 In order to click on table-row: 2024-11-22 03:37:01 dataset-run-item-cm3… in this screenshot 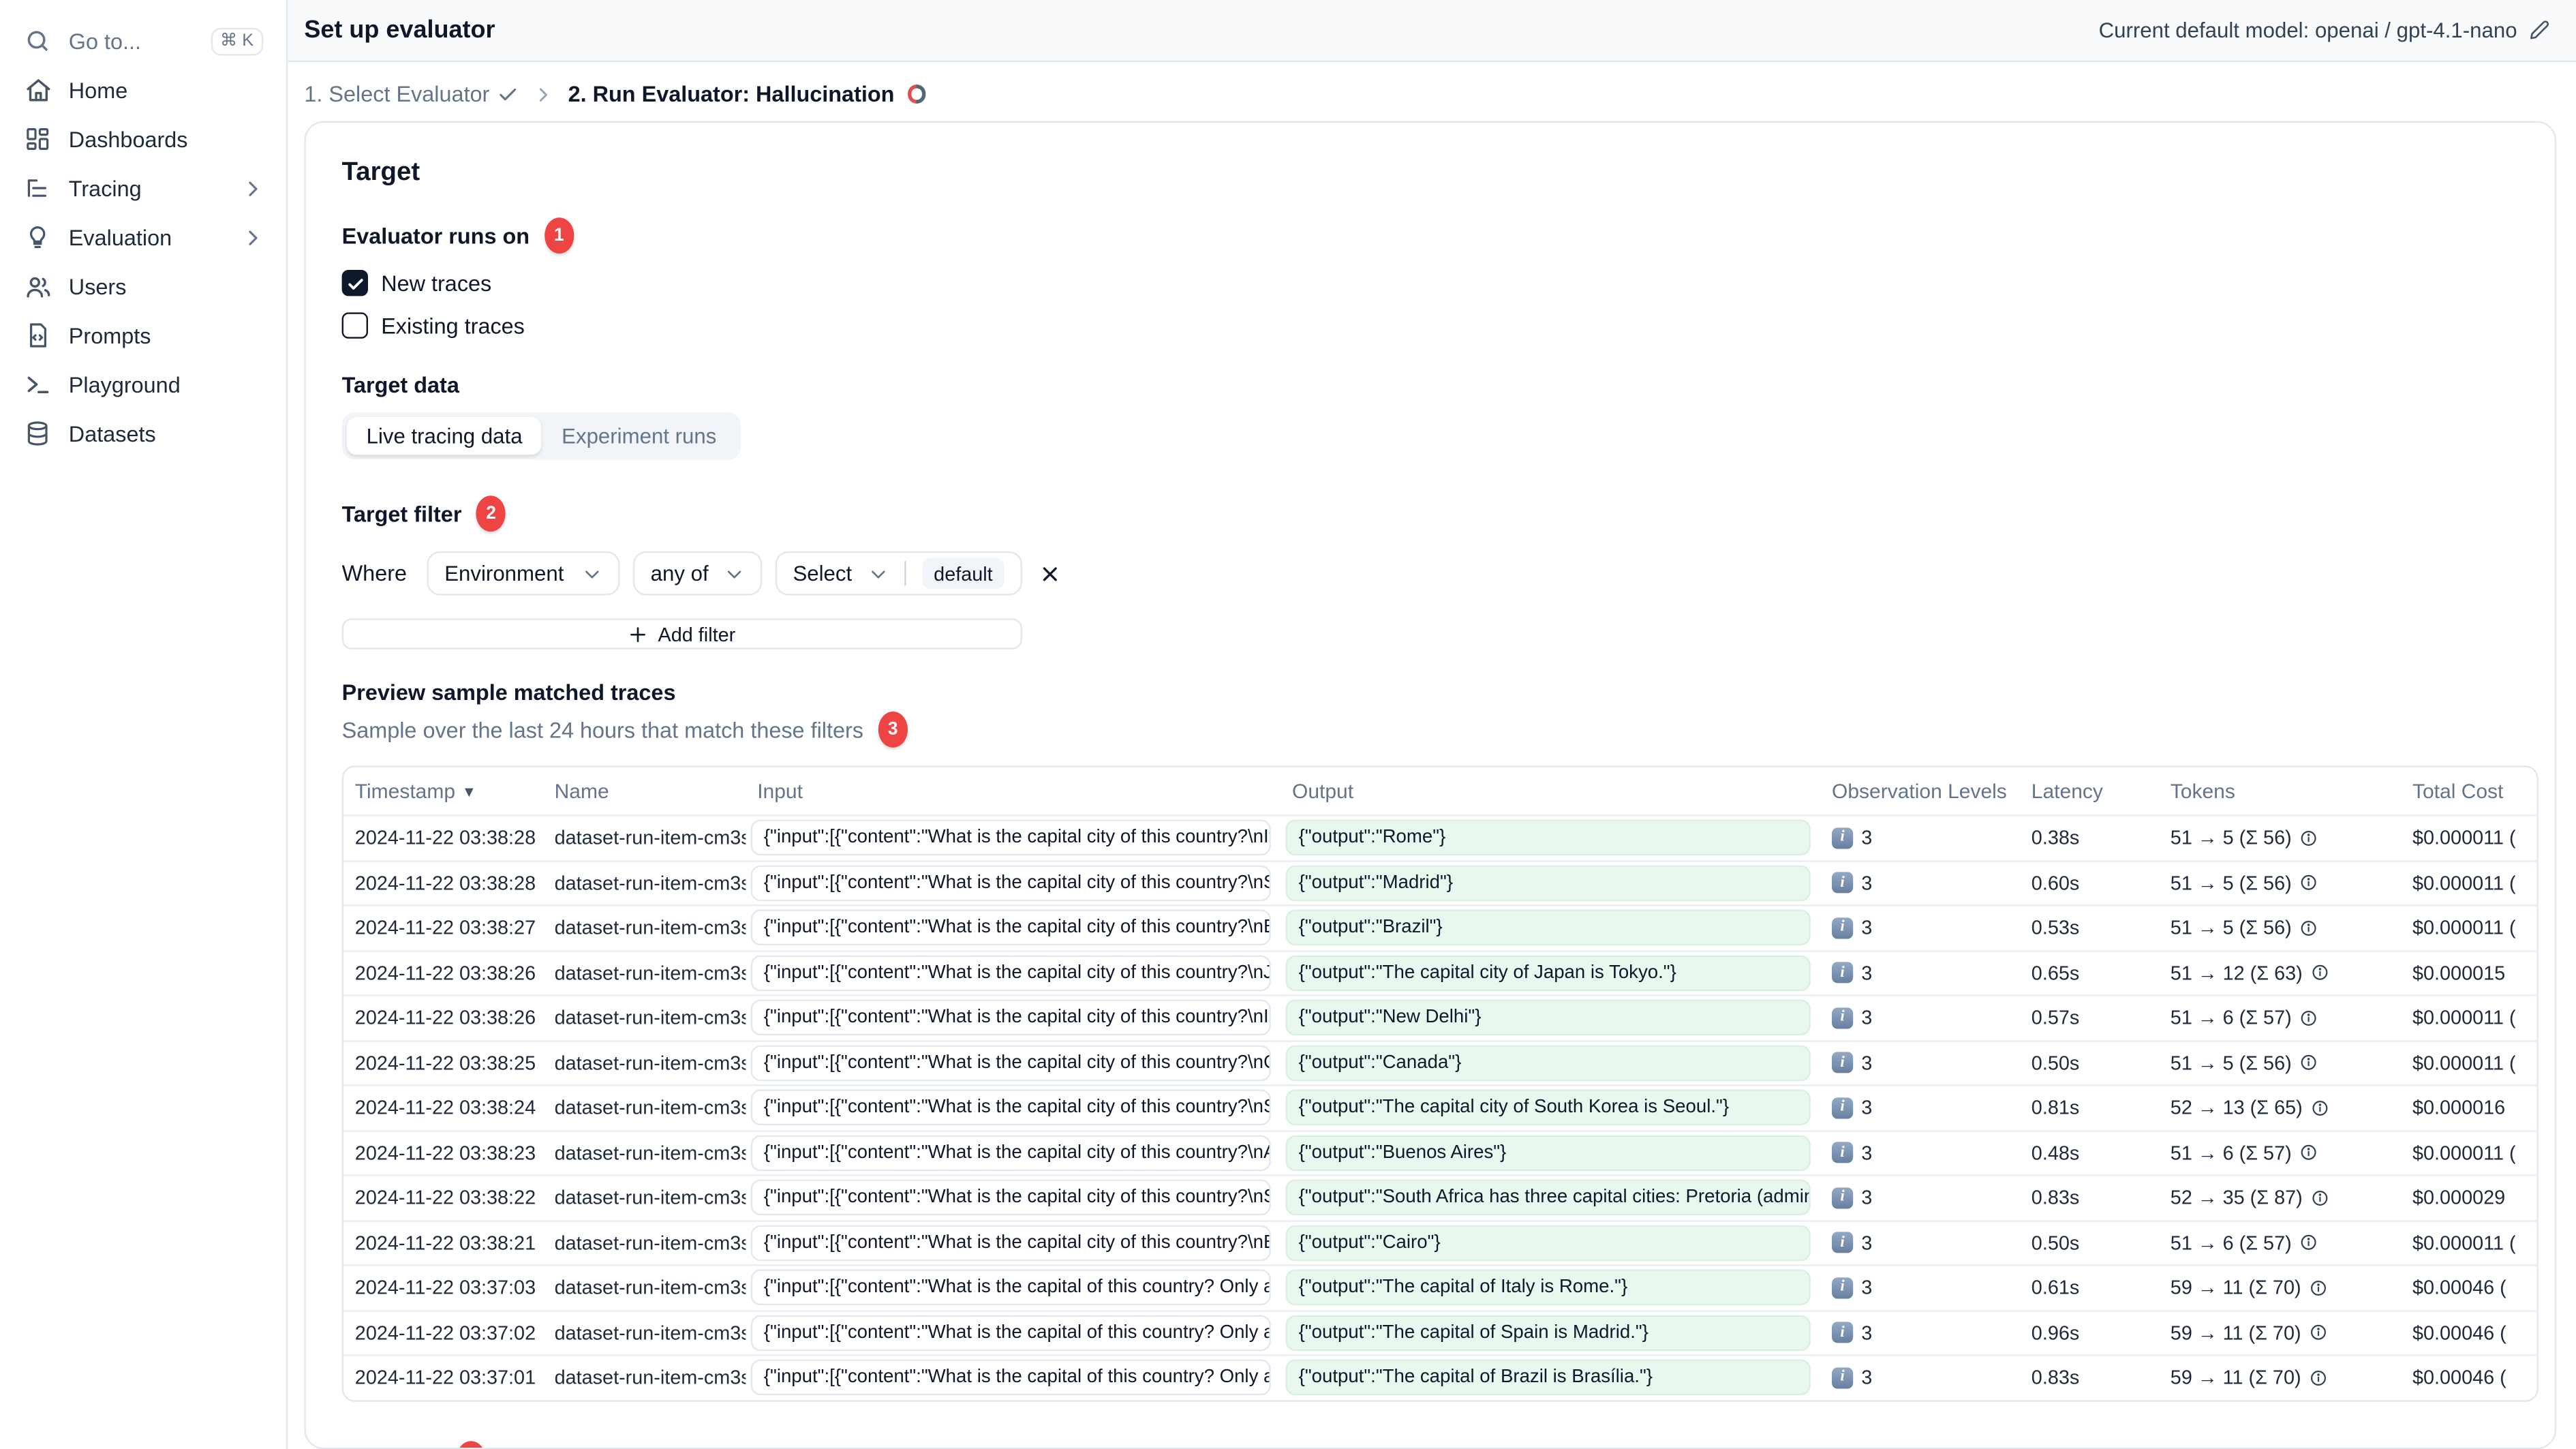, I will do `click(1440, 1376)`.